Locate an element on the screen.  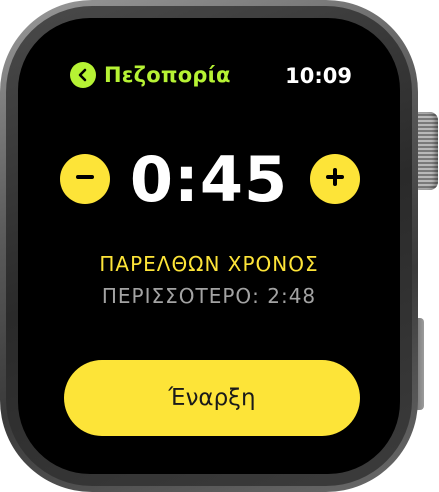
app-title: Πεζοπορία is located at coordinates (167, 75).